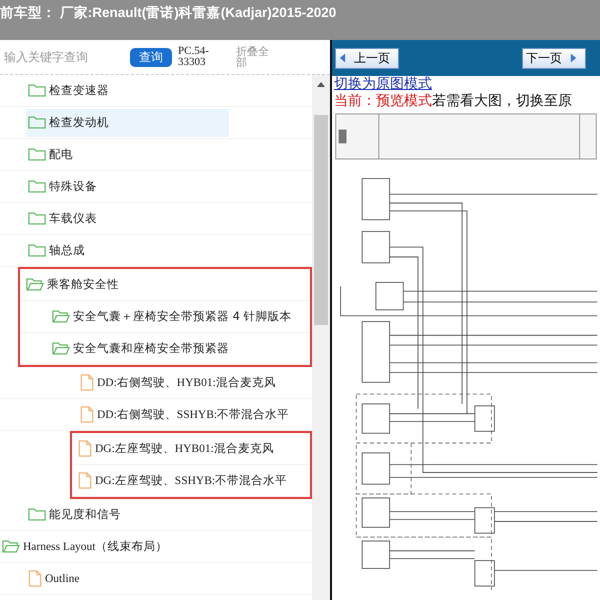 This screenshot has height=600, width=600. I want to click on next-page-button: 下一页, so click(554, 58).